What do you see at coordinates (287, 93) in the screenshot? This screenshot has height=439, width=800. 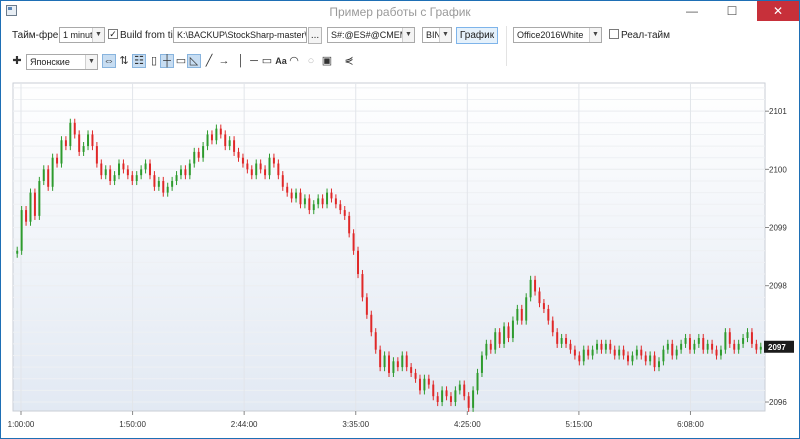 I see `legend-low-value: 2100,5` at bounding box center [287, 93].